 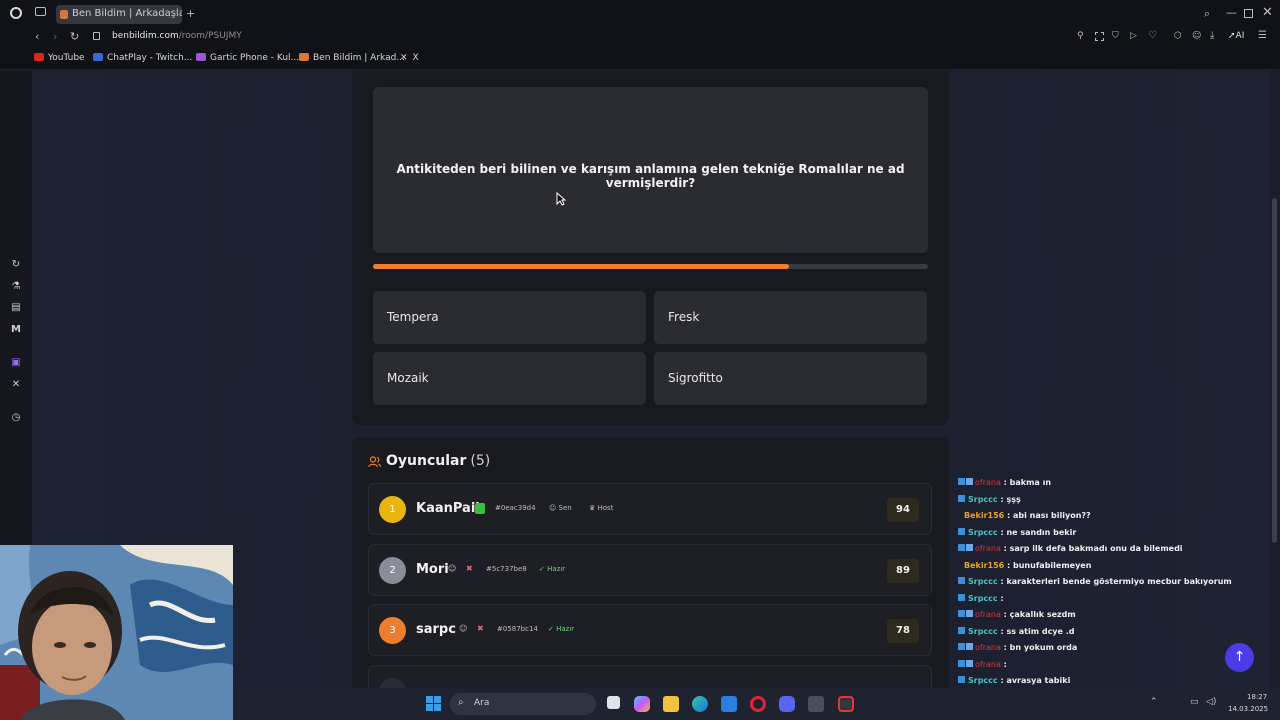 I want to click on chat-text: : bn yokum orda, so click(x=1039, y=647).